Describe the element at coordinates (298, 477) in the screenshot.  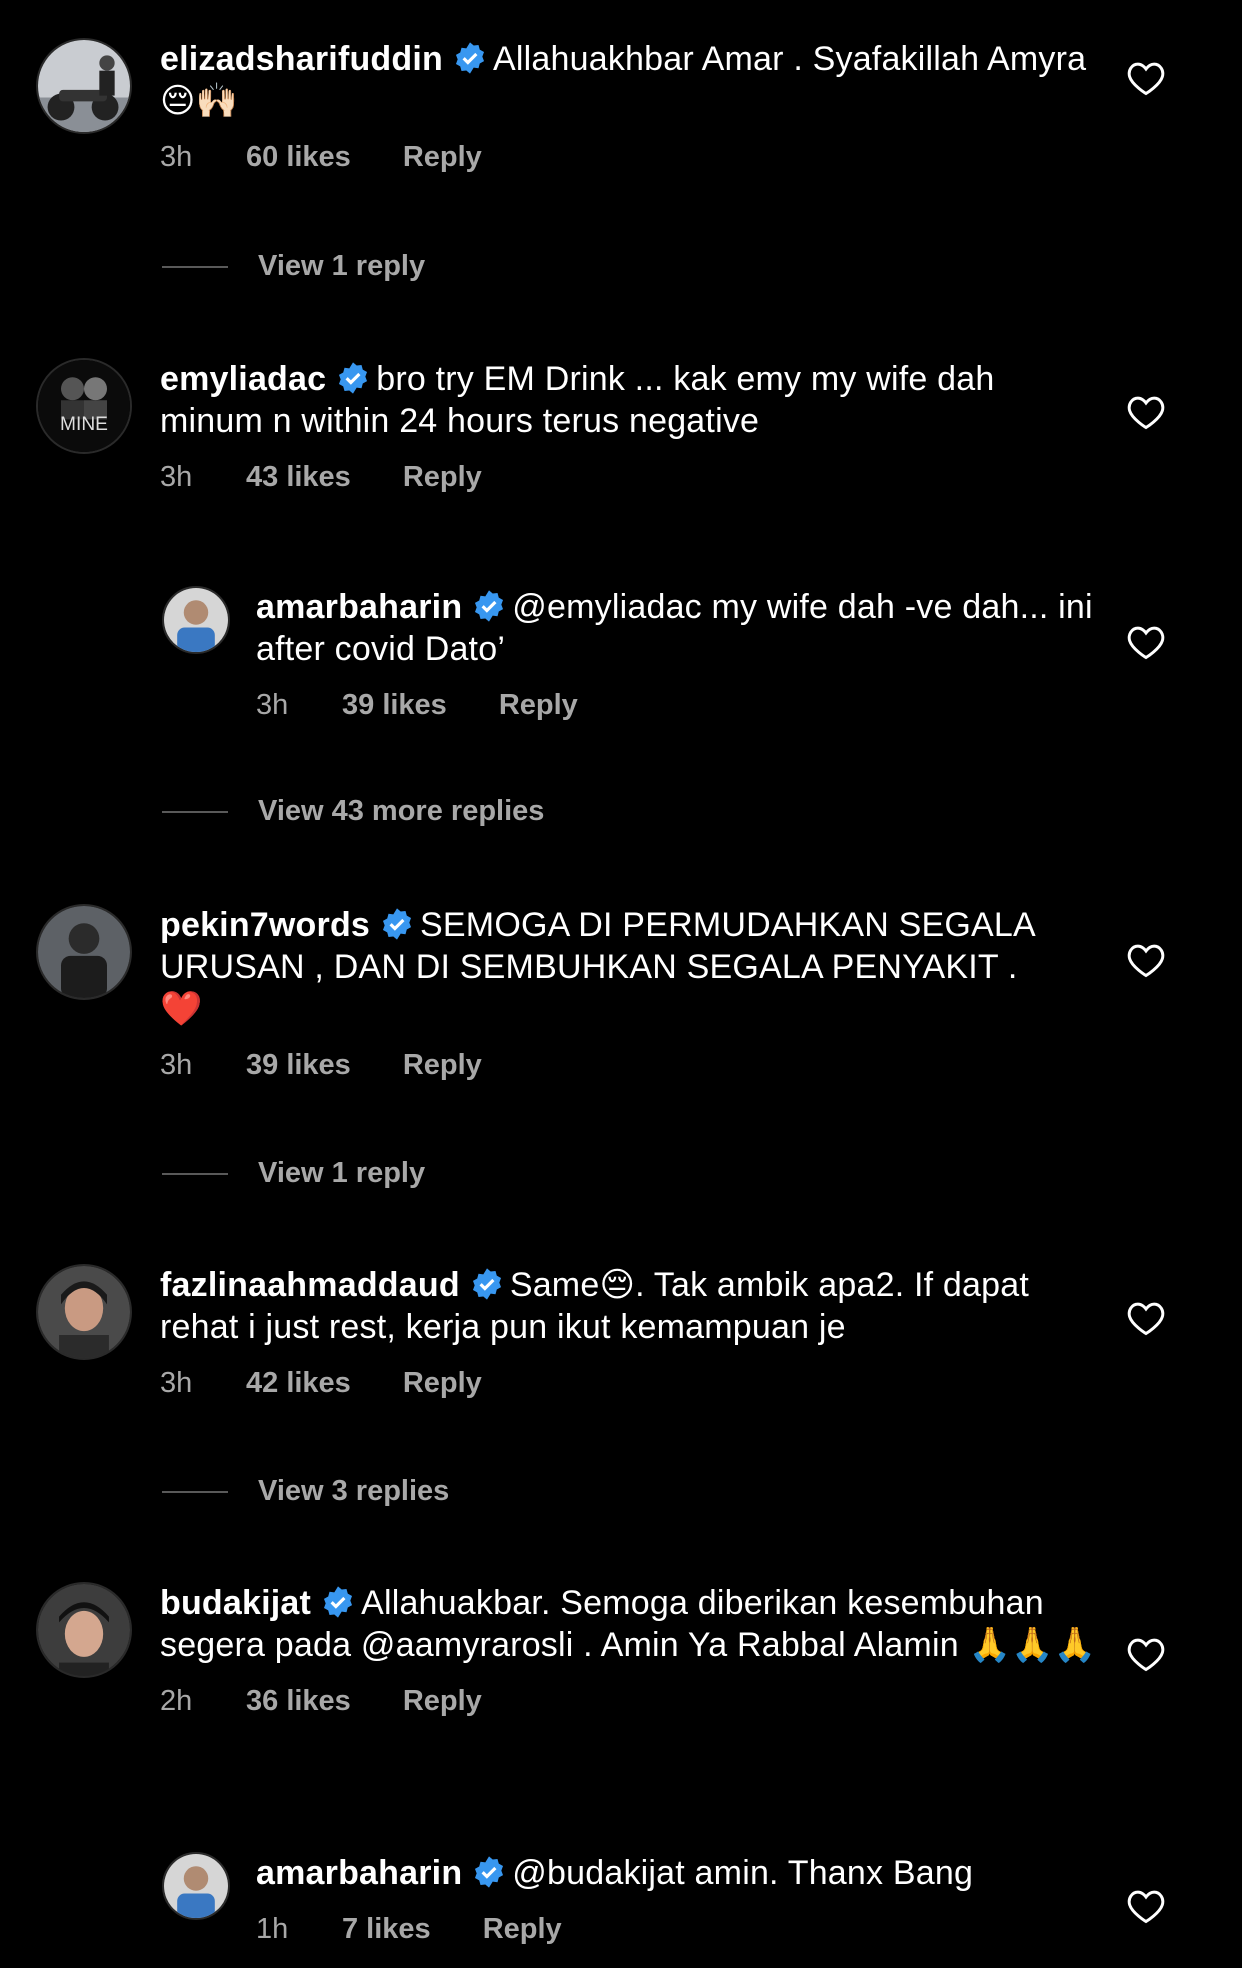
I see `likes-count: 43 likes` at that location.